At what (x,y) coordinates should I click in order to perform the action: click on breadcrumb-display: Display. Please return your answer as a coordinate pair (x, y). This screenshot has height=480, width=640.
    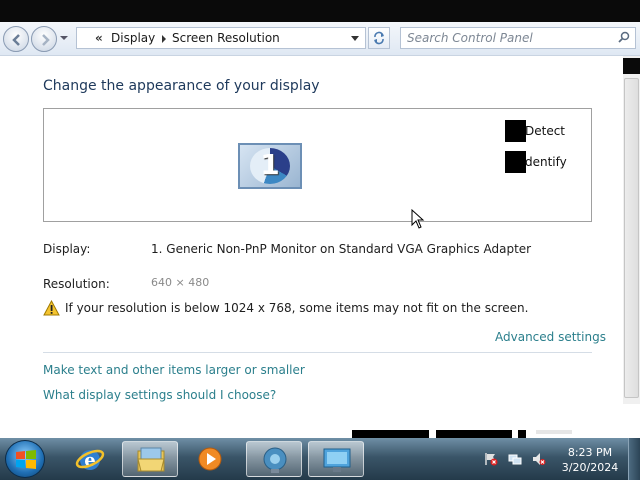
    Looking at the image, I should click on (133, 38).